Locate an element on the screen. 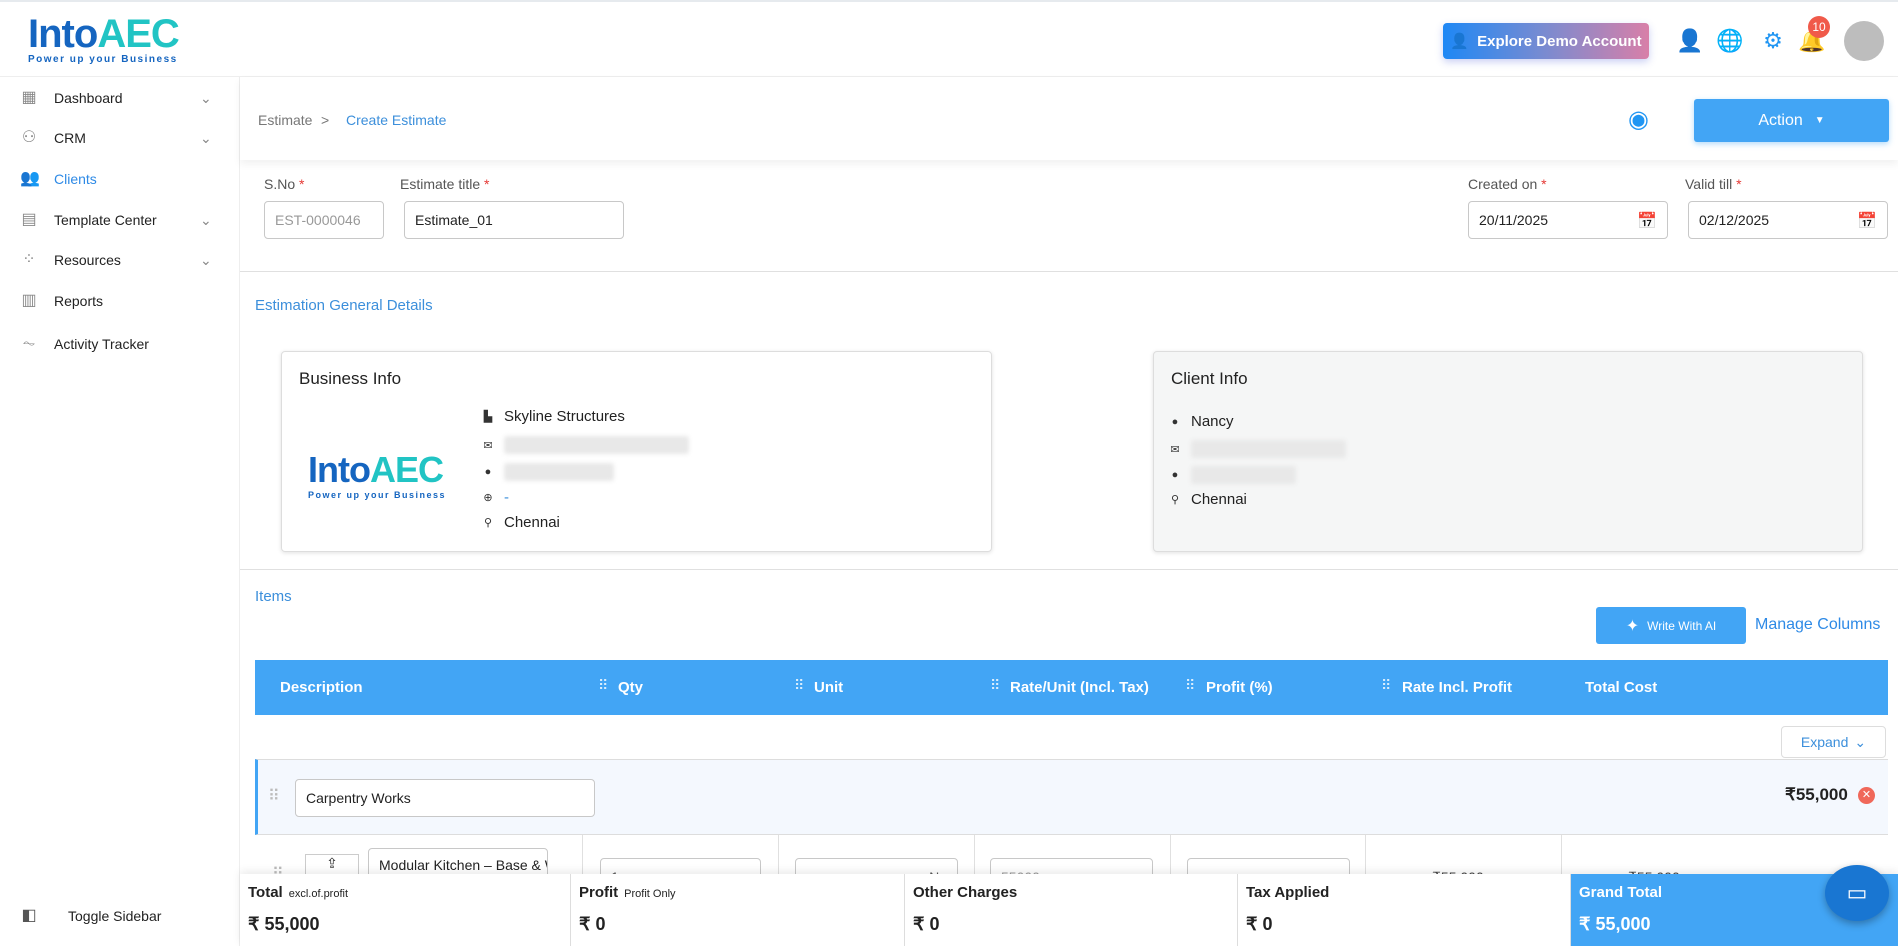  divider is located at coordinates (1069, 271).